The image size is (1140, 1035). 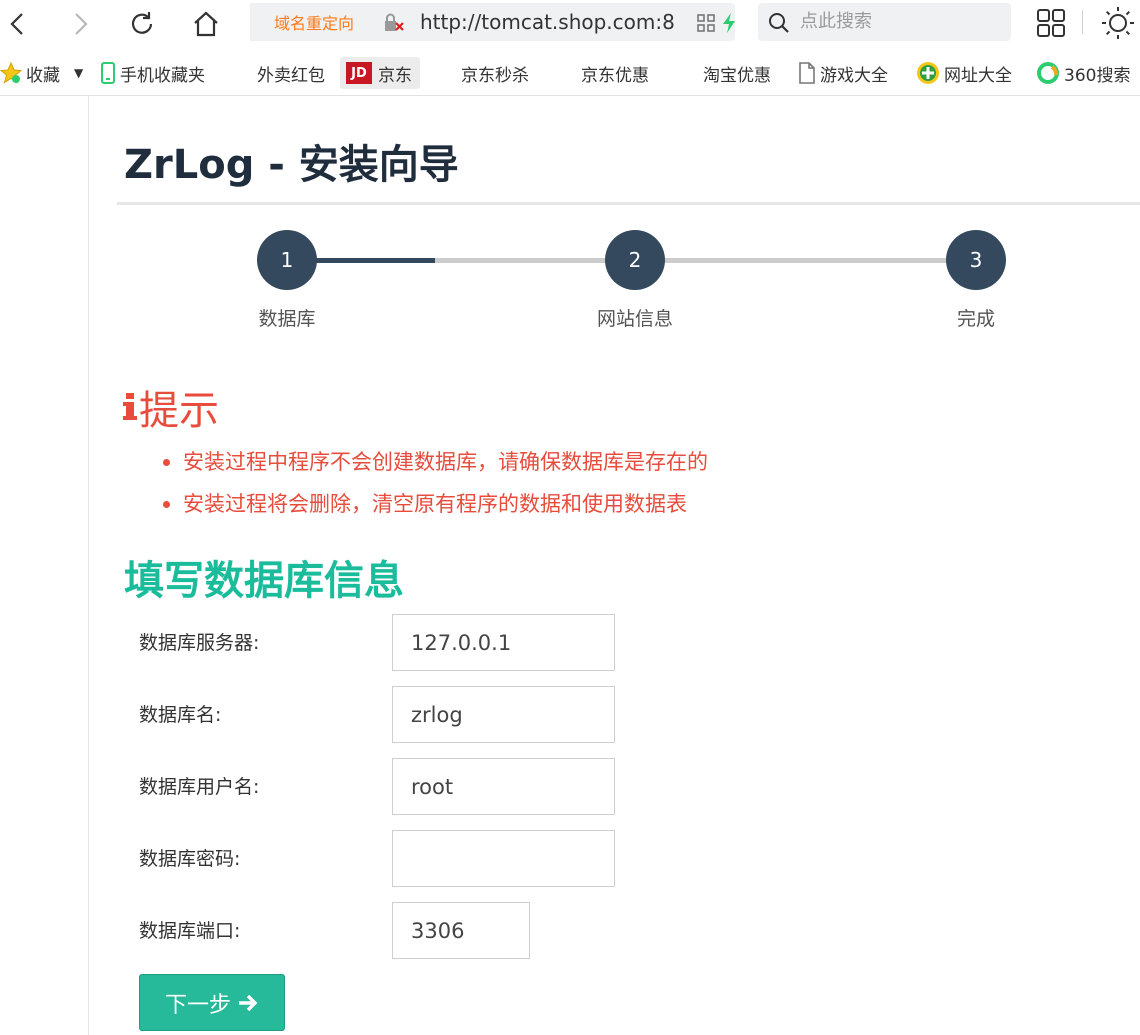 I want to click on bookmark-games: 游戏大全, so click(x=847, y=73).